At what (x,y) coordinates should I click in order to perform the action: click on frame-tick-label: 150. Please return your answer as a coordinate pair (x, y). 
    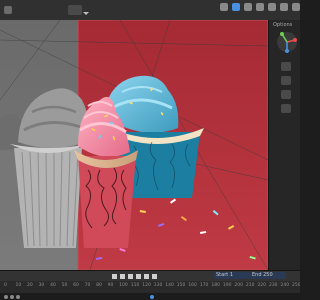
    Looking at the image, I should click on (181, 285).